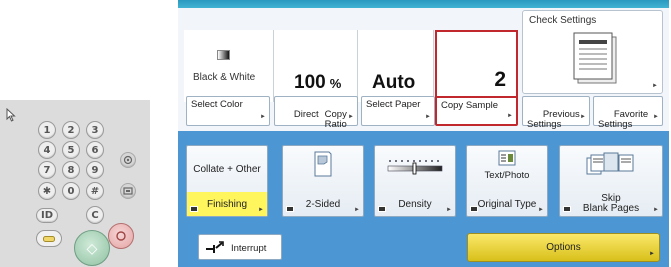  I want to click on clear-key: C, so click(95, 215).